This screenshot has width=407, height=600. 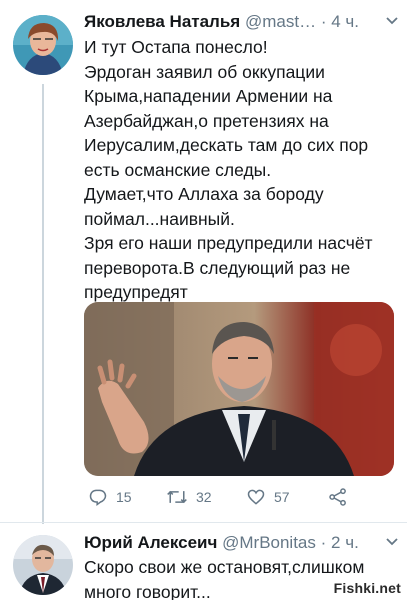 I want to click on tweet-text-line: предупредят, so click(x=136, y=292).